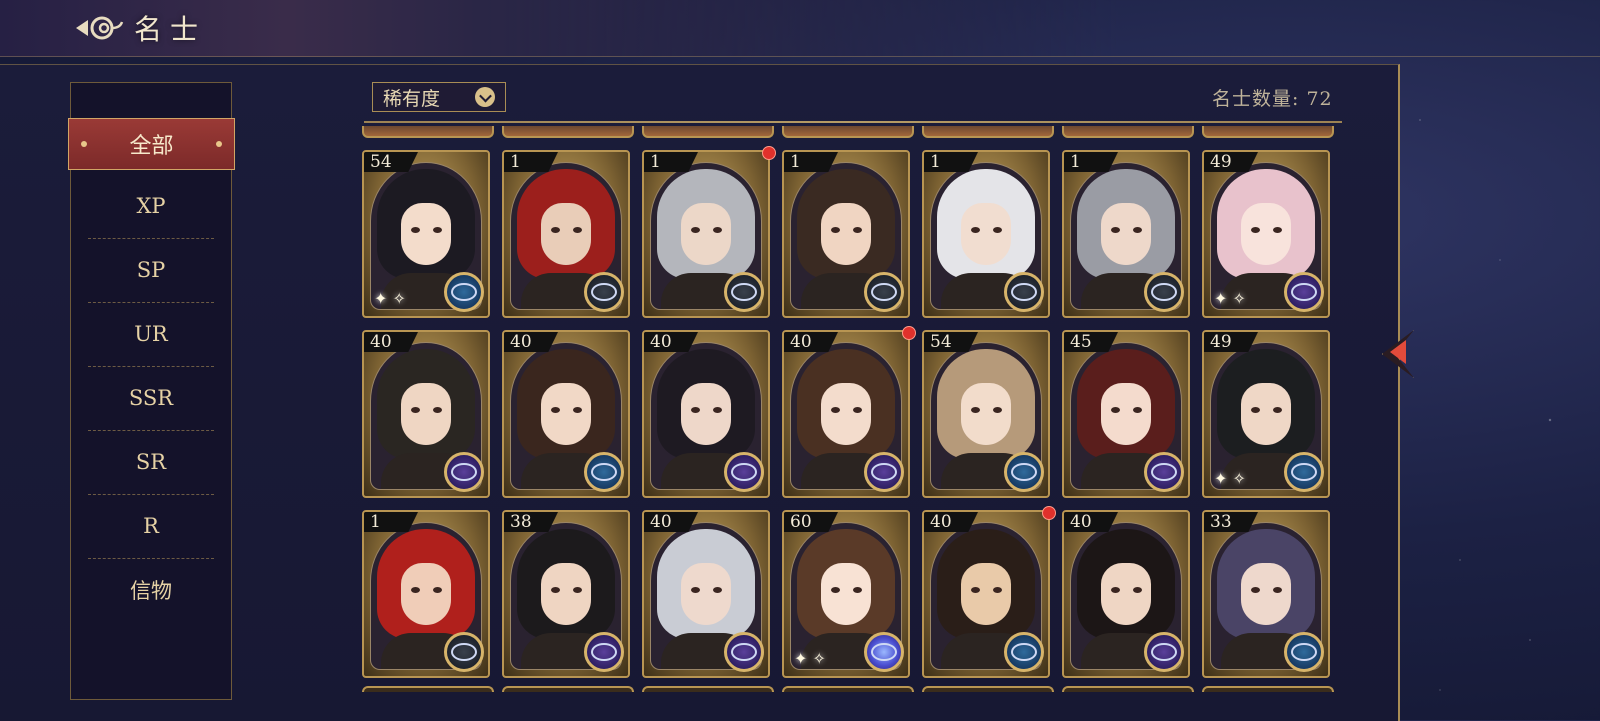 This screenshot has width=1600, height=721. Describe the element at coordinates (1272, 99) in the screenshot. I see `character-count: 名士数量: 72` at that location.